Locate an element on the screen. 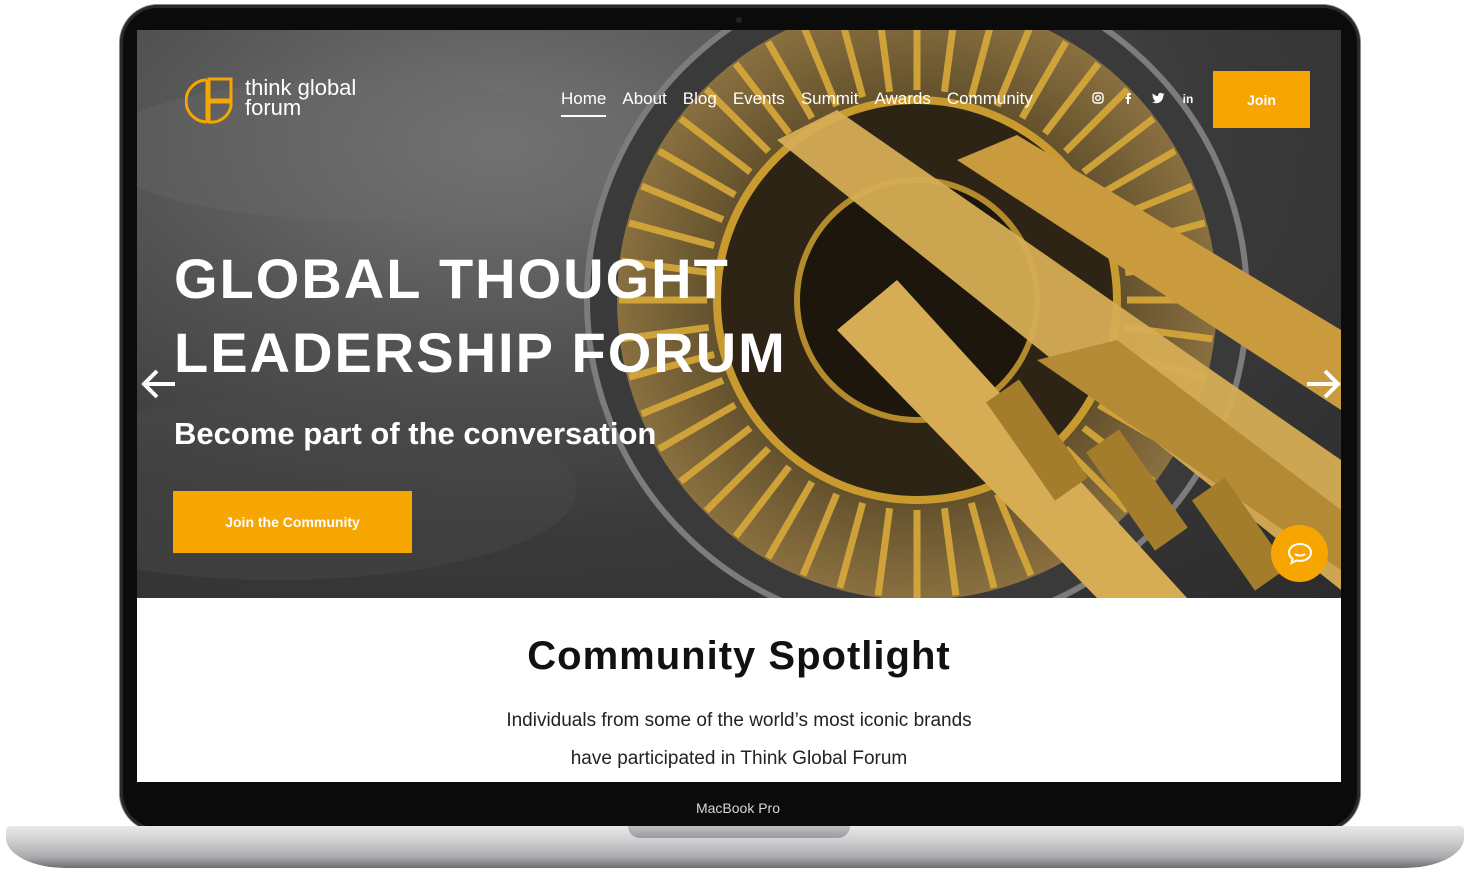 The width and height of the screenshot is (1476, 881). hero-headline: GLOBAL THOUGHT LEADERSHIP FORUM is located at coordinates (554, 316).